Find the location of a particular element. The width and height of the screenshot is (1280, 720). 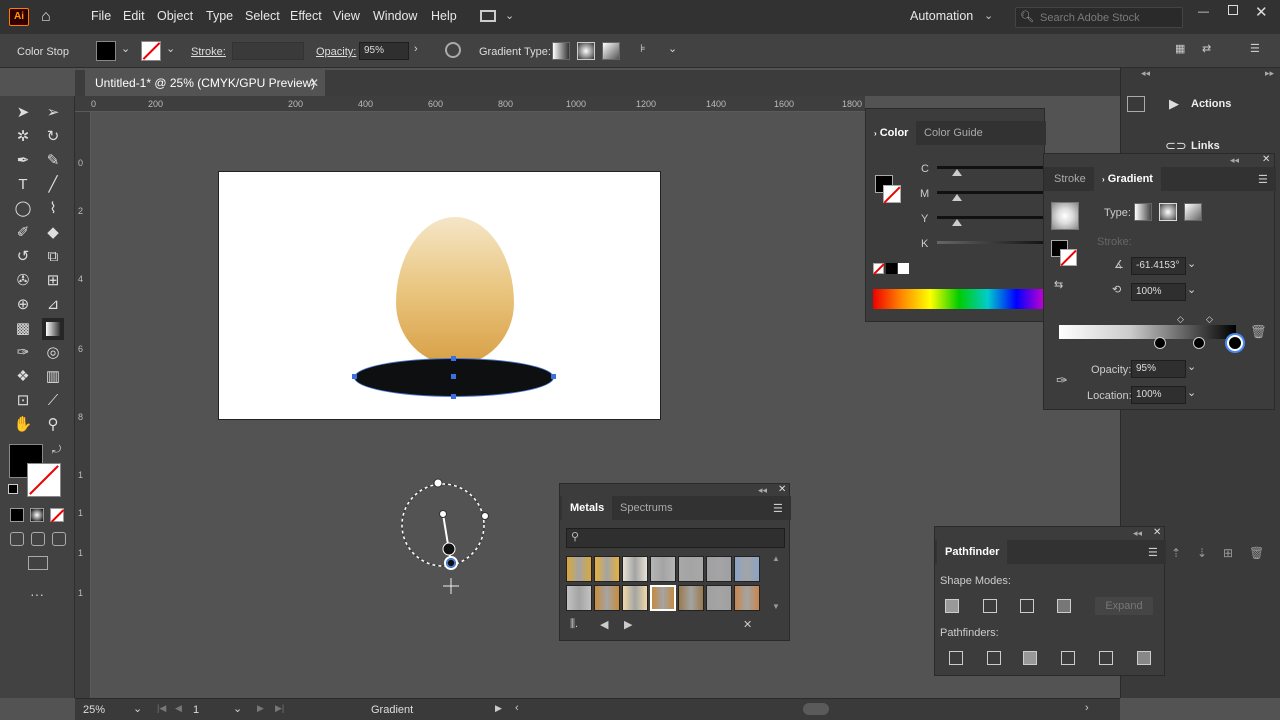

menu-window: Window is located at coordinates (395, 16).